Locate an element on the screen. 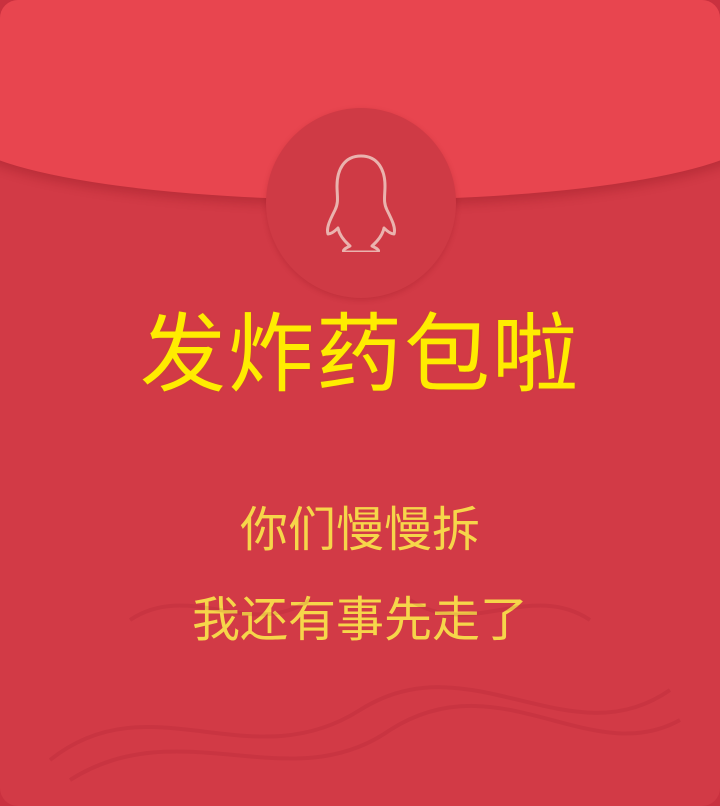 This screenshot has height=806, width=720. message-line-1: 你们慢慢拆 is located at coordinates (359, 530).